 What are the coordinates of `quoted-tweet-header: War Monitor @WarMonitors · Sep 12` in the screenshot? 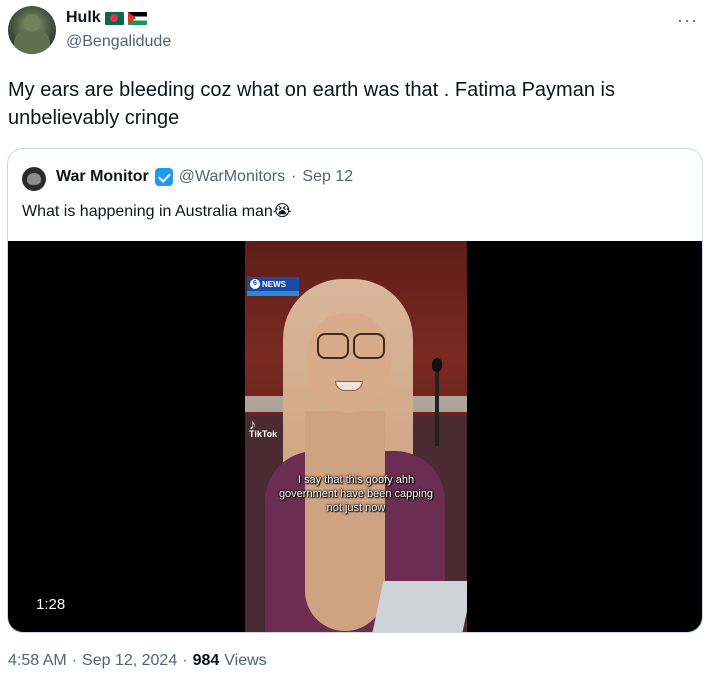 It's located at (204, 177).